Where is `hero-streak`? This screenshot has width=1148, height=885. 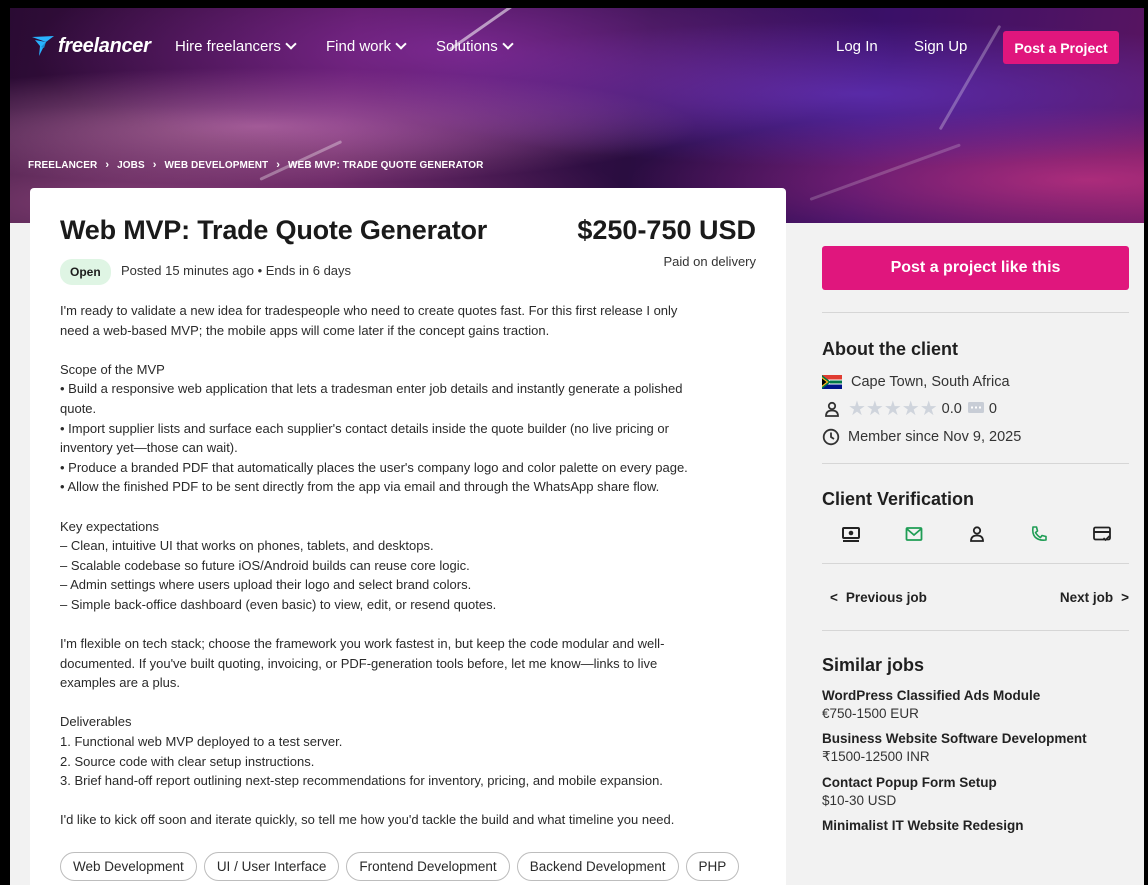 hero-streak is located at coordinates (885, 172).